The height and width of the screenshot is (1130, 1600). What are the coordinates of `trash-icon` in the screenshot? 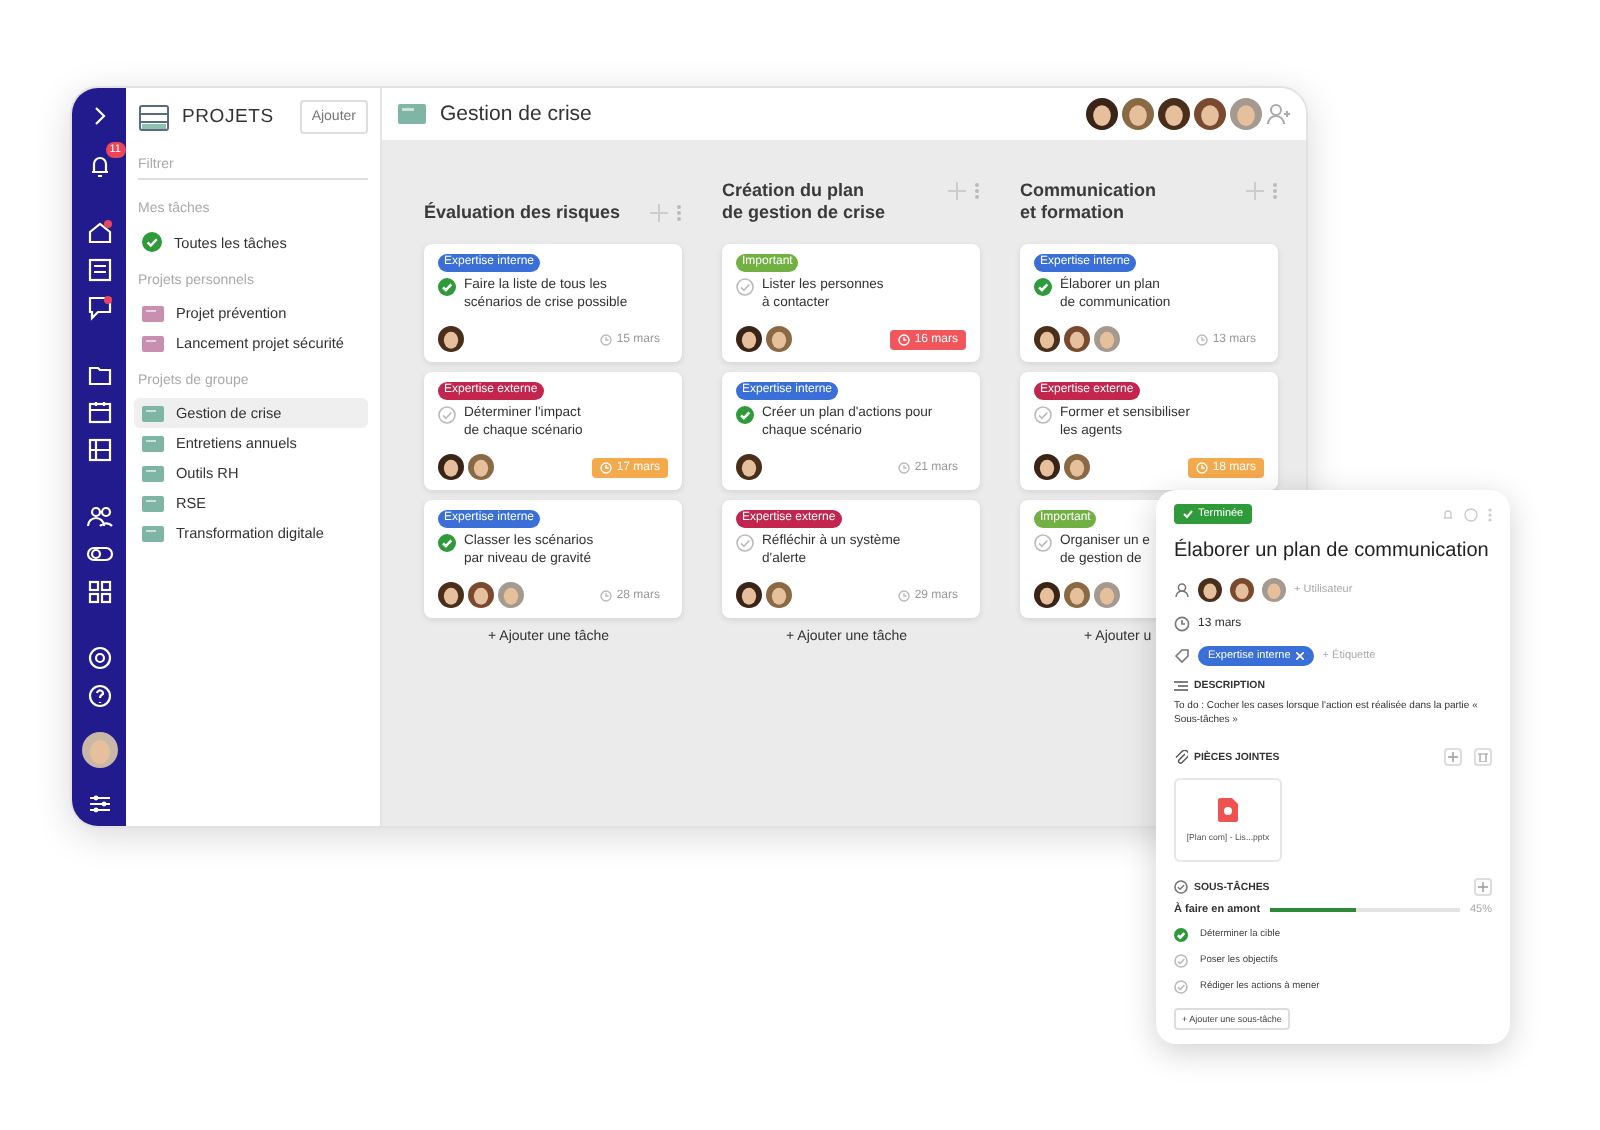 It's located at (1483, 757).